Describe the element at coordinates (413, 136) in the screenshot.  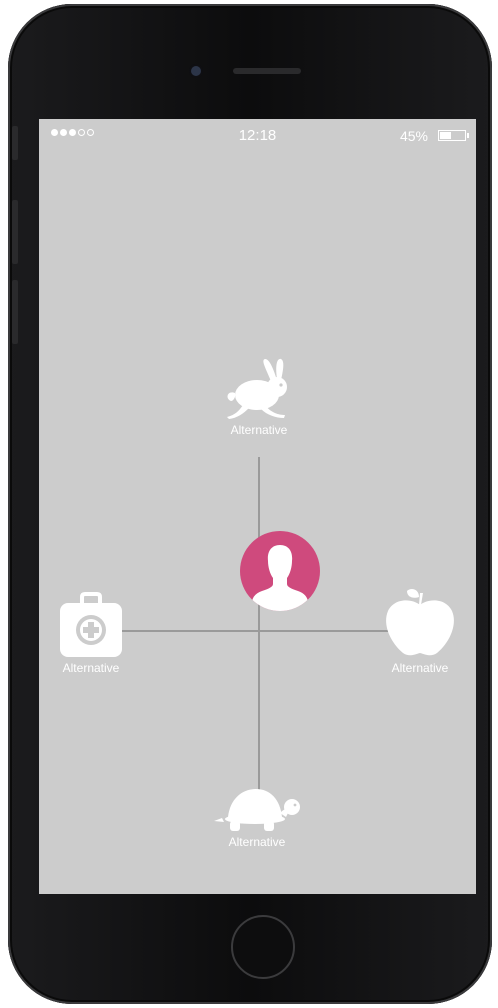
I see `battery-percent: 45%` at that location.